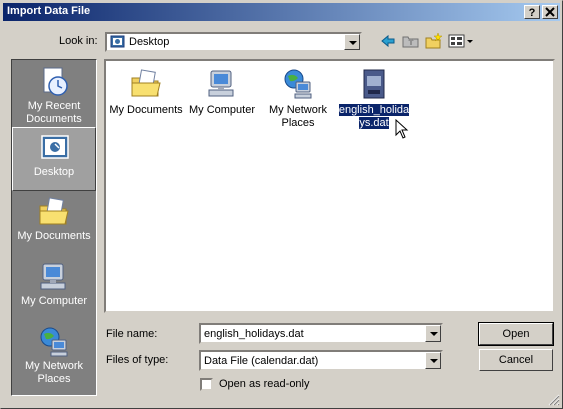 The height and width of the screenshot is (409, 563). I want to click on cancel-button: Cancel, so click(516, 360).